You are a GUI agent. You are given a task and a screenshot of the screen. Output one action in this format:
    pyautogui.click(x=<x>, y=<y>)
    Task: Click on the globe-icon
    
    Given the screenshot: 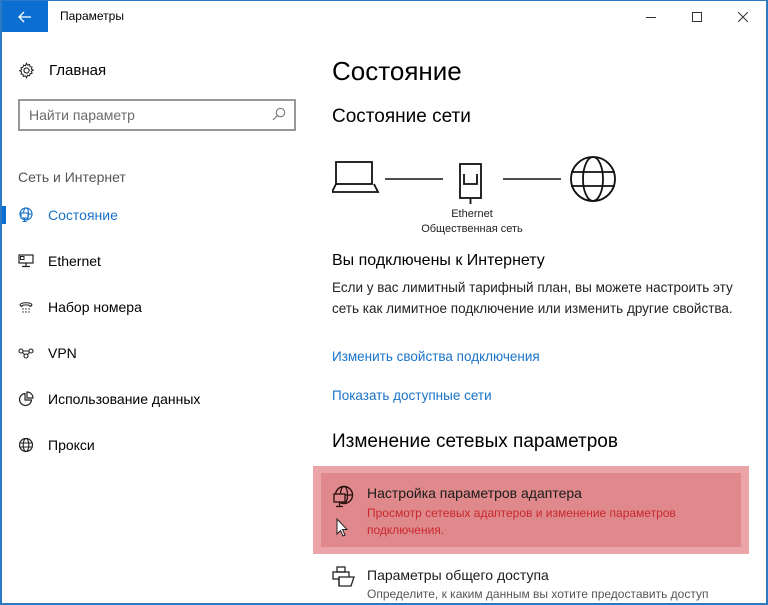 What is the action you would take?
    pyautogui.click(x=26, y=445)
    